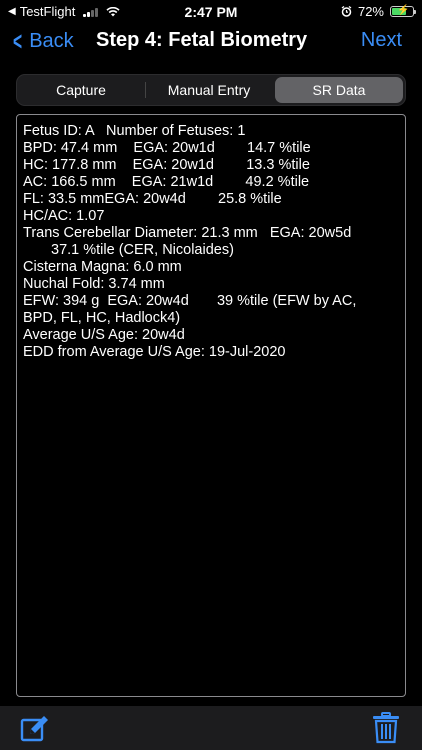  I want to click on report-line: HC/AC: 1.07, so click(64, 216).